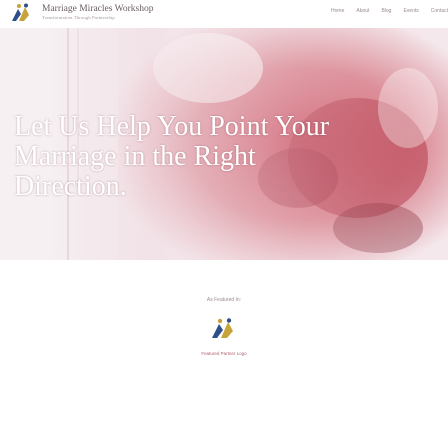  Describe the element at coordinates (135, 156) in the screenshot. I see `hero-line-2: Marriage in the Right` at that location.